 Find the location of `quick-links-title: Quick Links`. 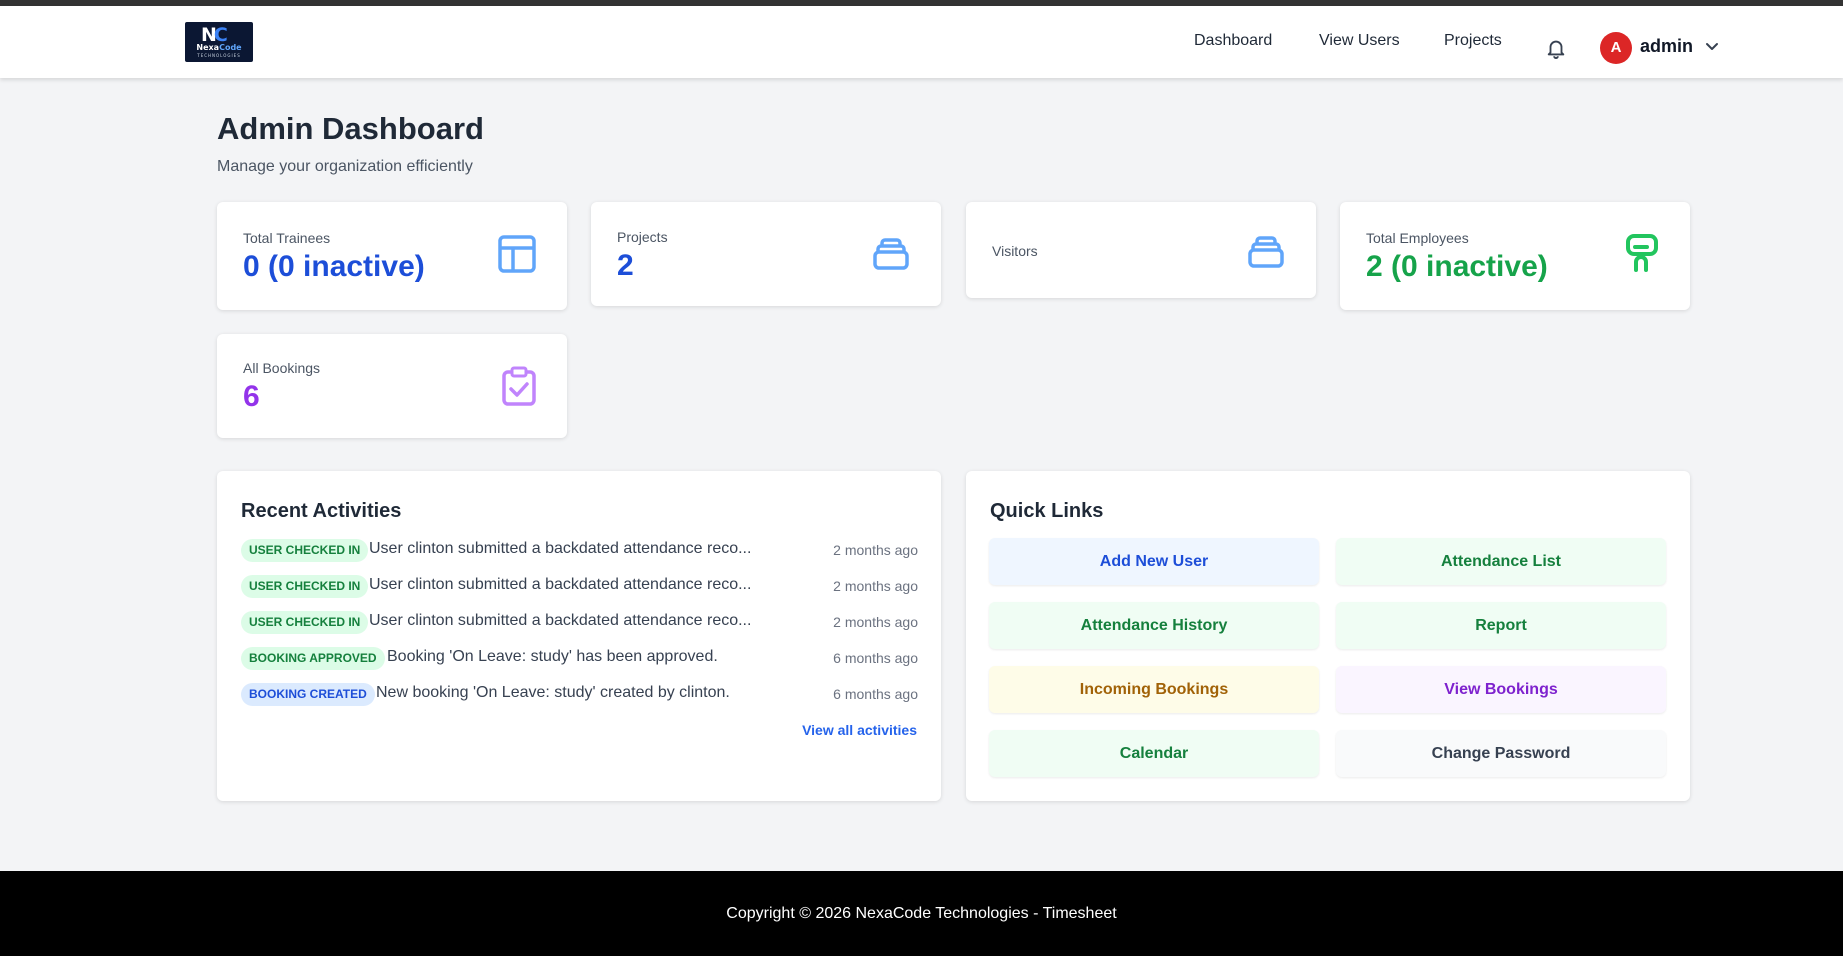

quick-links-title: Quick Links is located at coordinates (1047, 511).